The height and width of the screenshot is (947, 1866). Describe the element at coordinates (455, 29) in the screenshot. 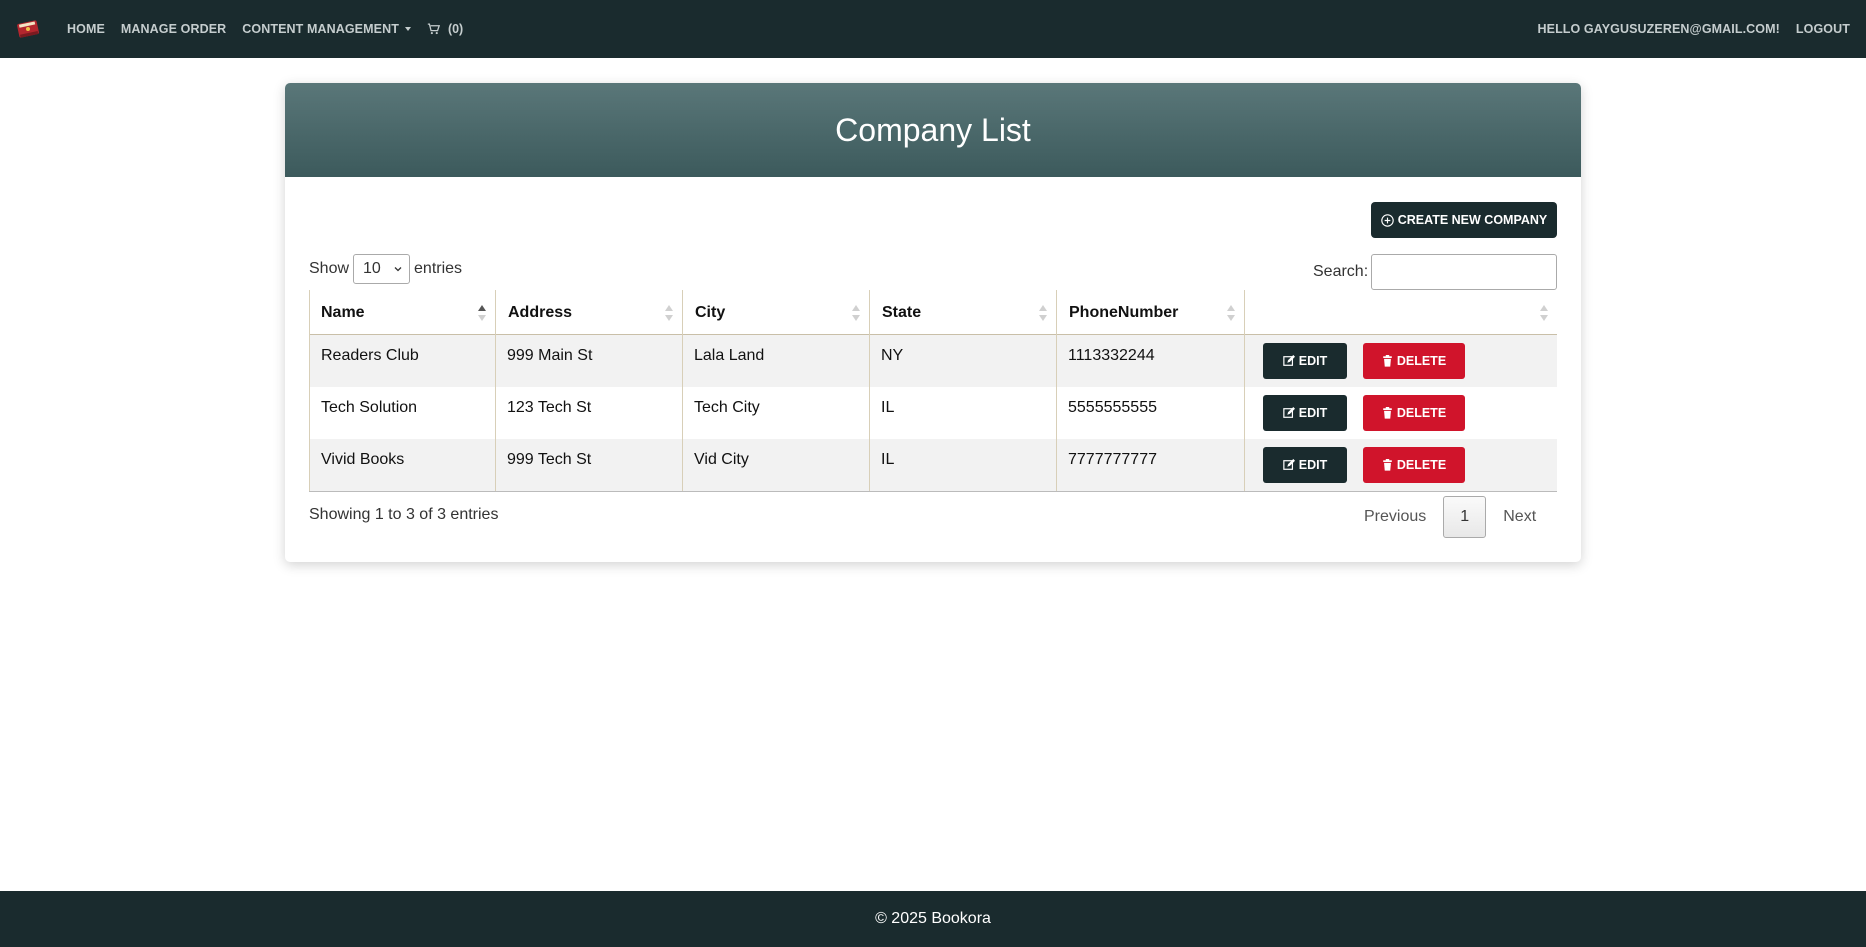

I see `cart-count: (0)` at that location.